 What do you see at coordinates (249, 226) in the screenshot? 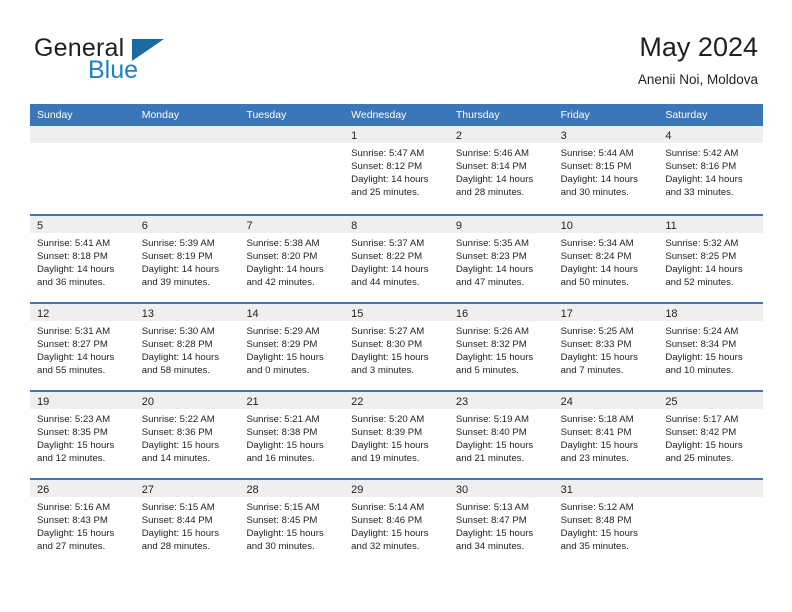
I see `day-number: 7` at bounding box center [249, 226].